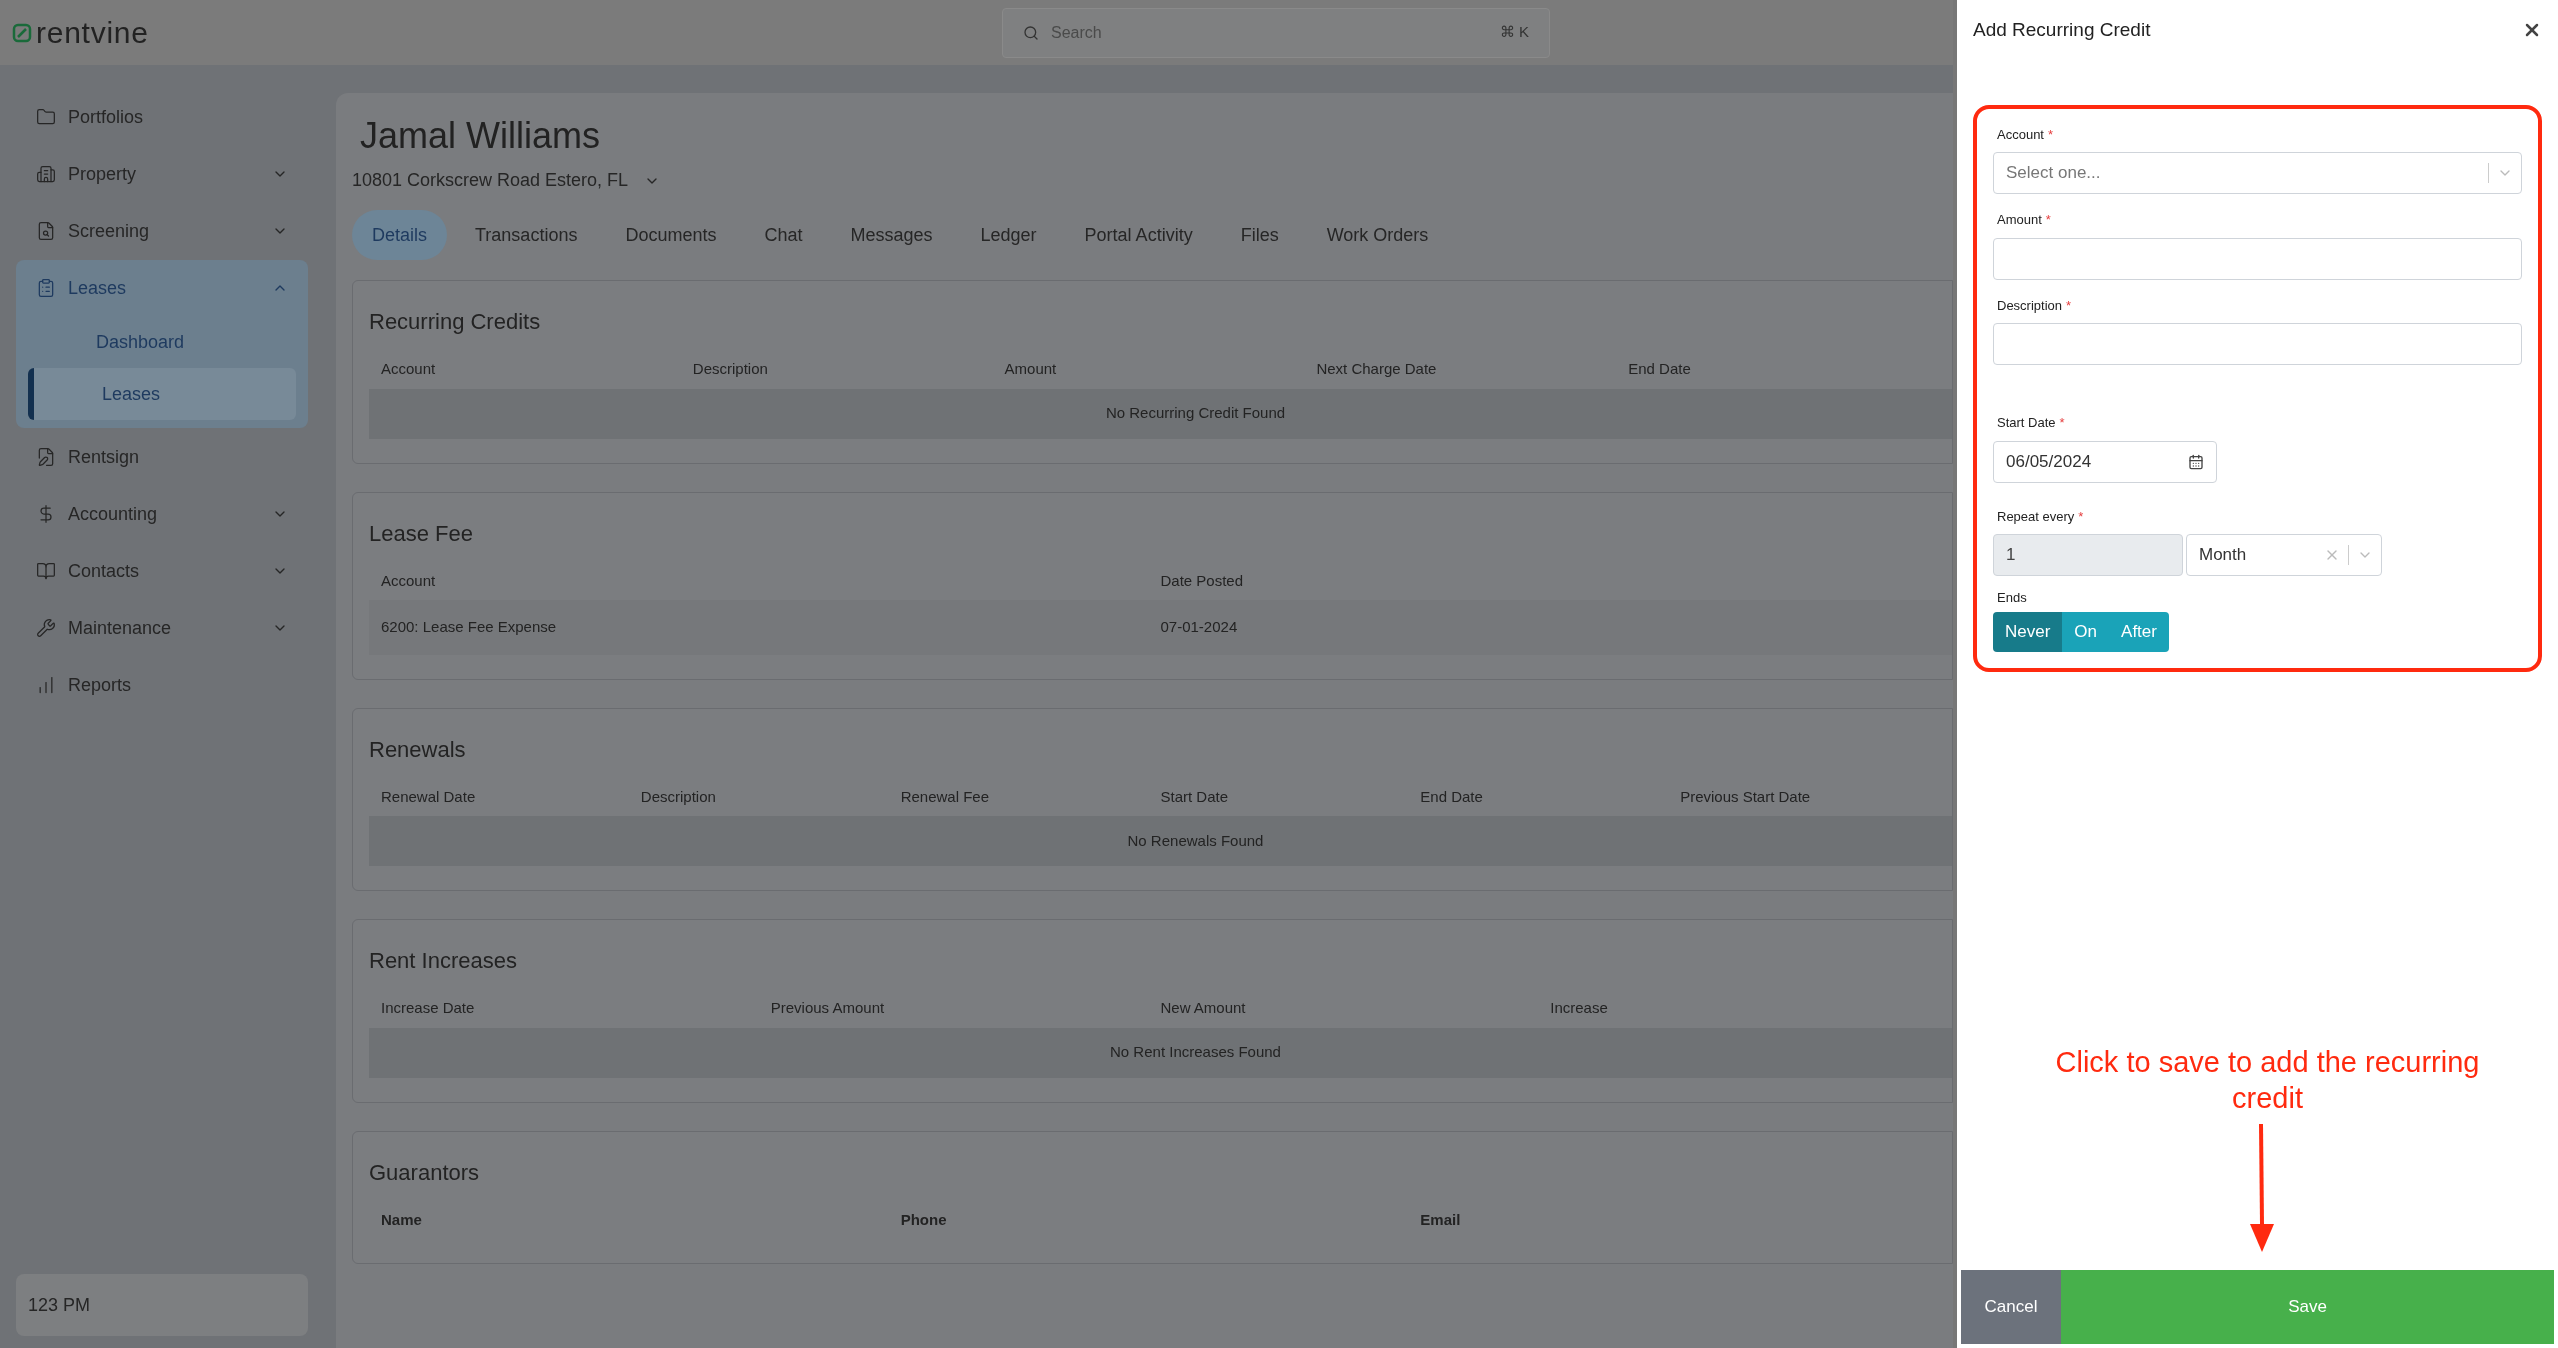 The width and height of the screenshot is (2558, 1348). I want to click on column-header: Email, so click(1441, 1219).